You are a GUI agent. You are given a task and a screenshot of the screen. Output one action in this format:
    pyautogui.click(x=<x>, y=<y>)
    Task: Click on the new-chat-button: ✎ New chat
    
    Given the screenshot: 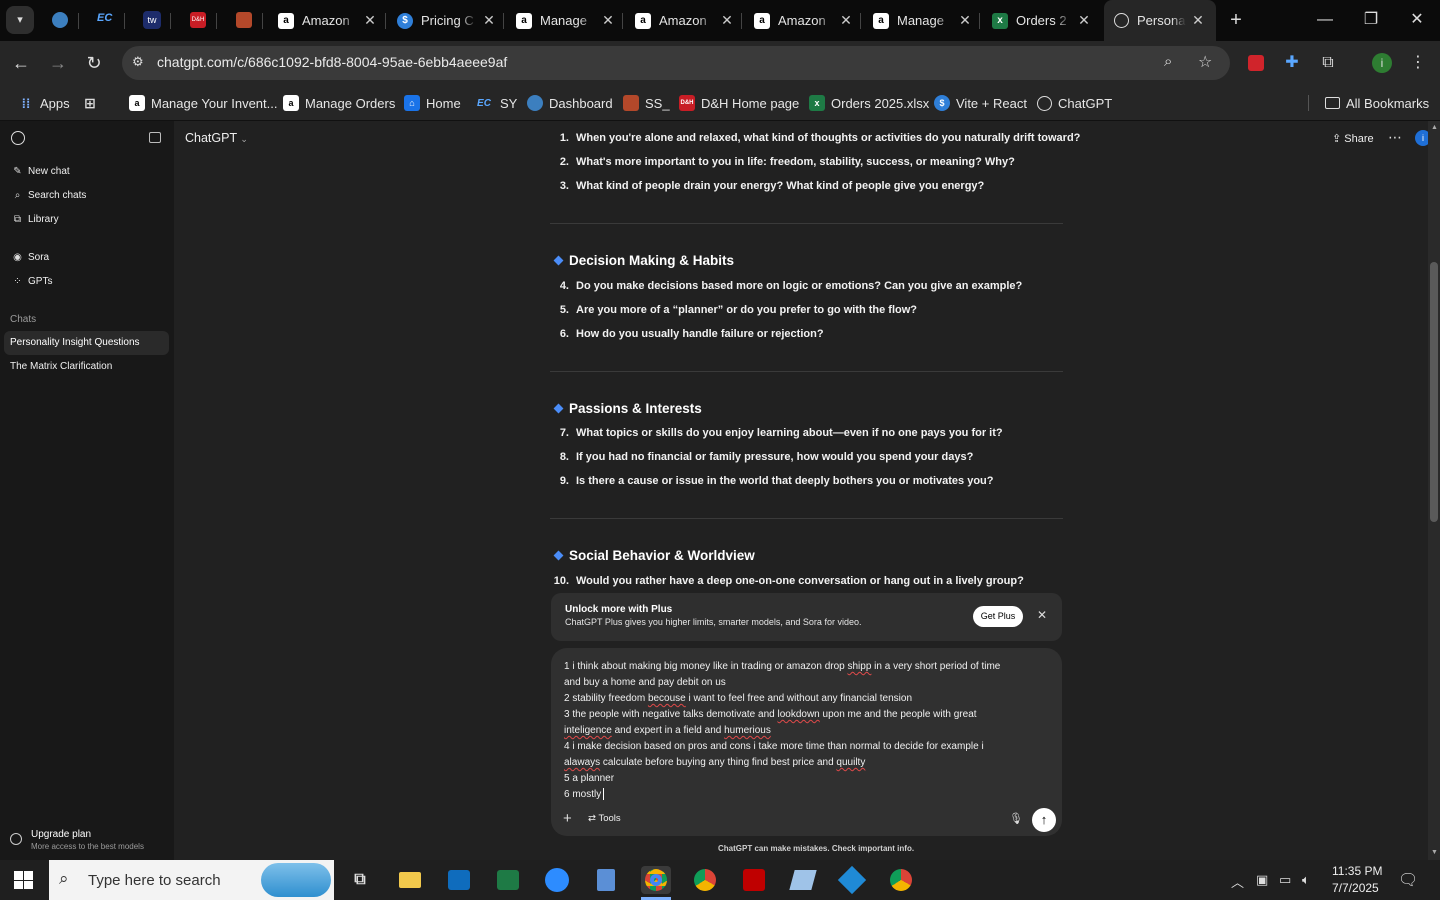 What is the action you would take?
    pyautogui.click(x=40, y=171)
    